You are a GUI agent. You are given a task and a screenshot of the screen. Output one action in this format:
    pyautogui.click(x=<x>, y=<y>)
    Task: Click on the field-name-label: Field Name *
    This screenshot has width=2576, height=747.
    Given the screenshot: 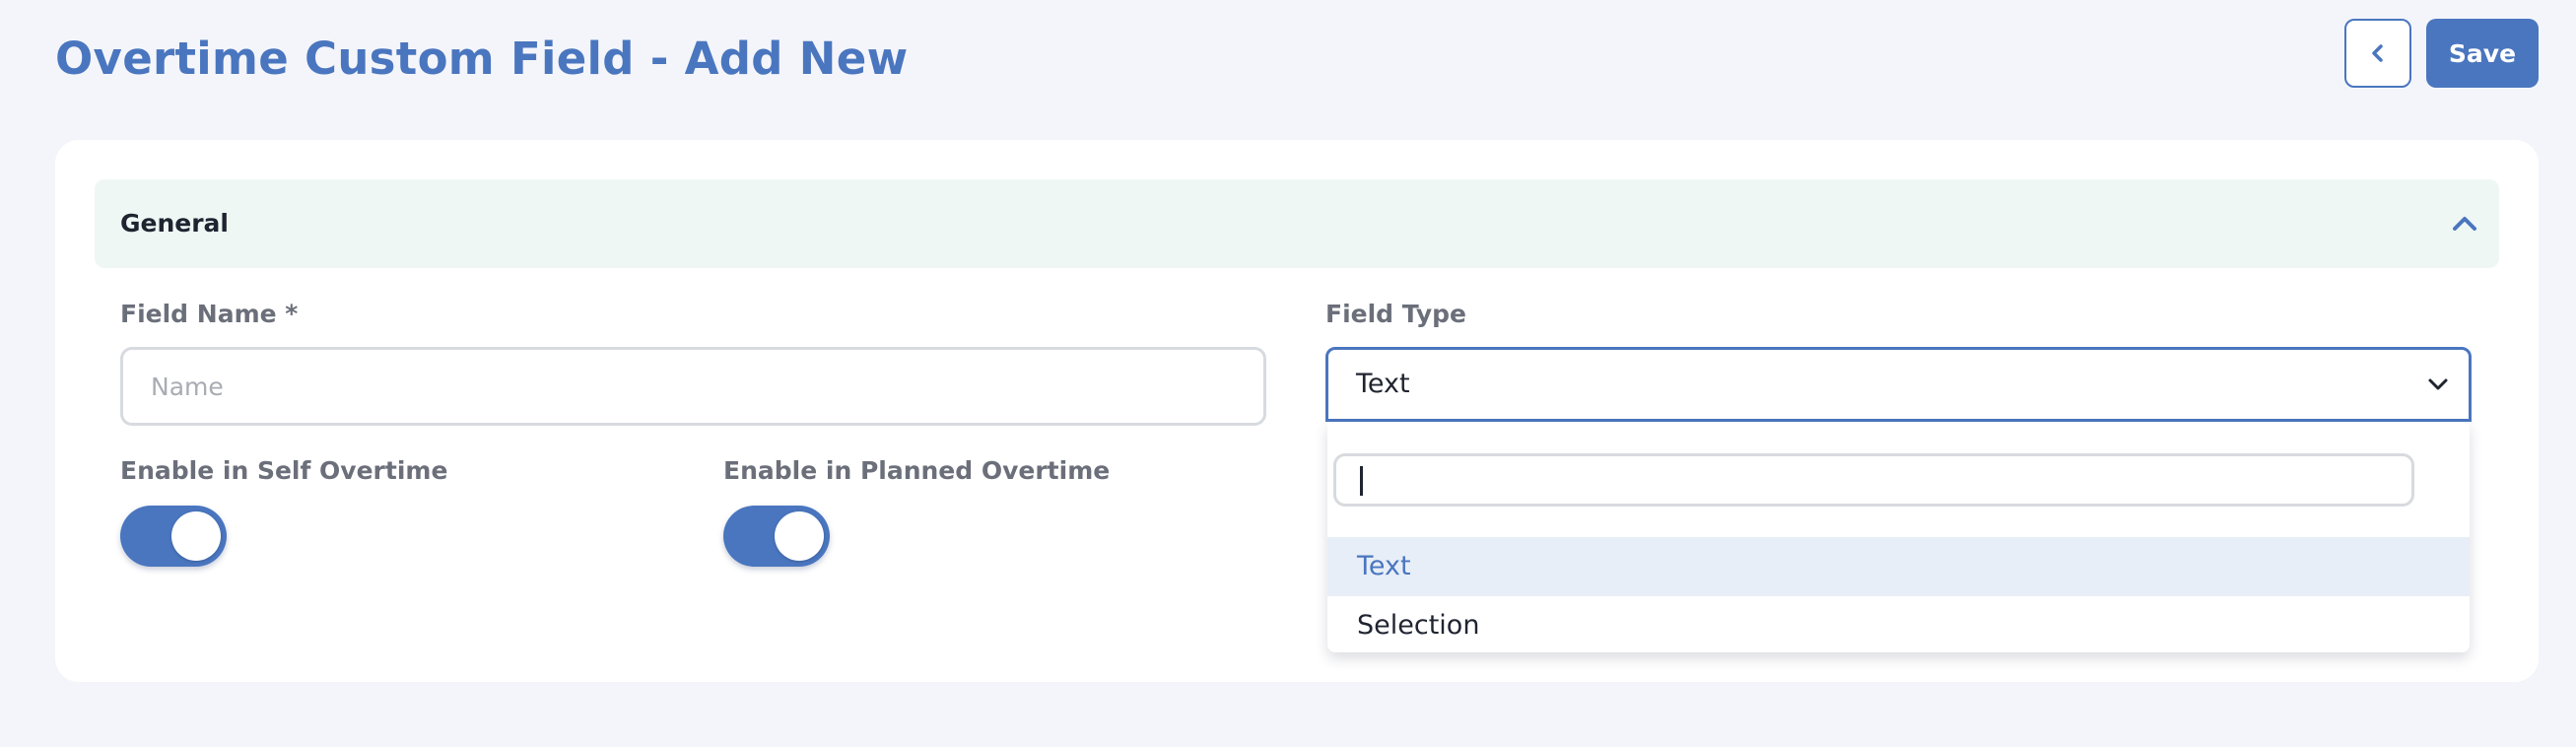 What is the action you would take?
    pyautogui.click(x=209, y=314)
    